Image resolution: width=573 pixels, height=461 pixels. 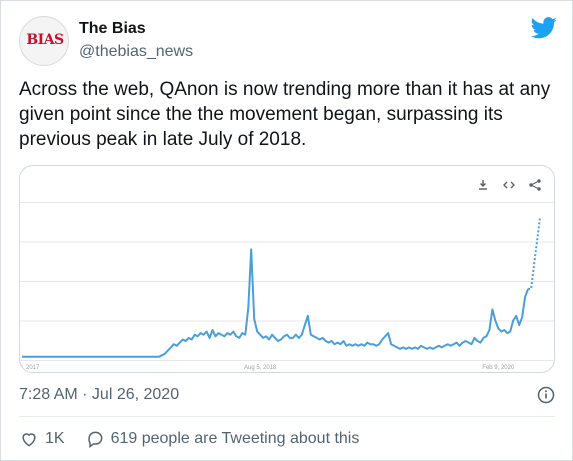 I want to click on avatar: BIAS, so click(x=44, y=41).